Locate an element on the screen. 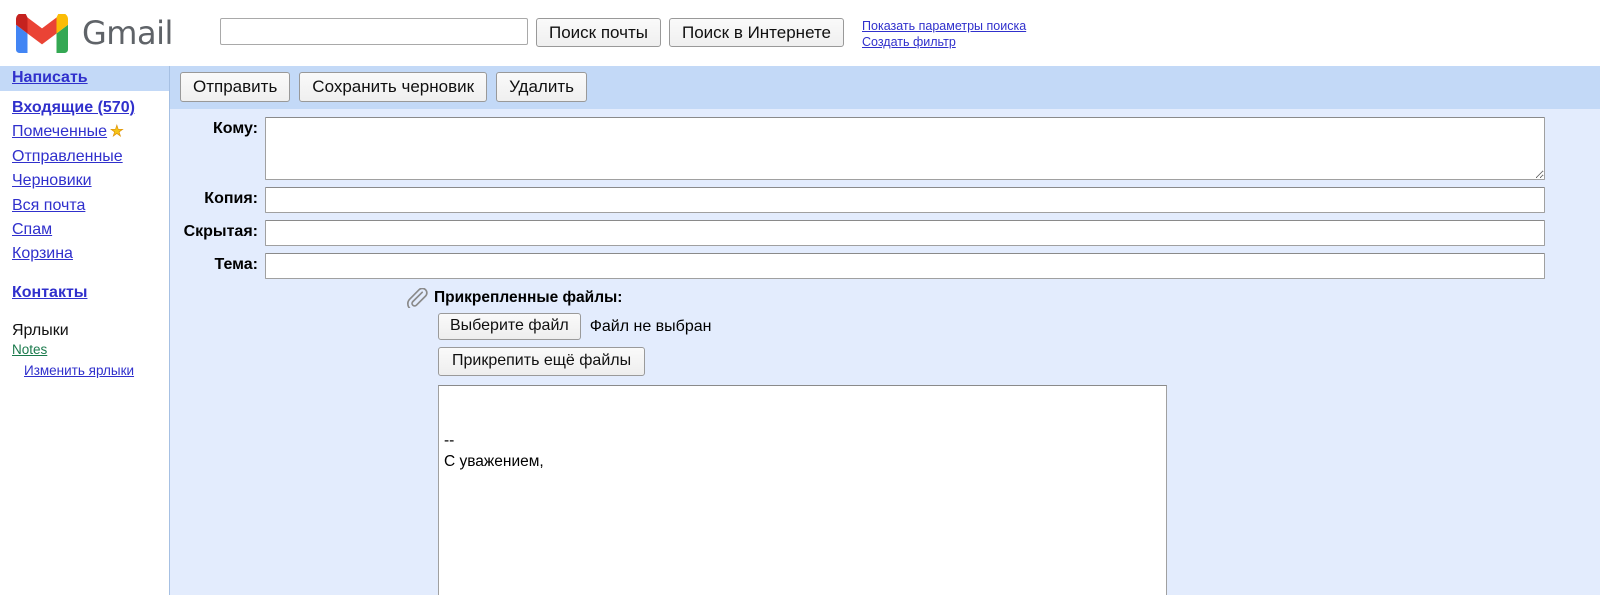  sidebar-item-drafts: Черновики is located at coordinates (90, 181).